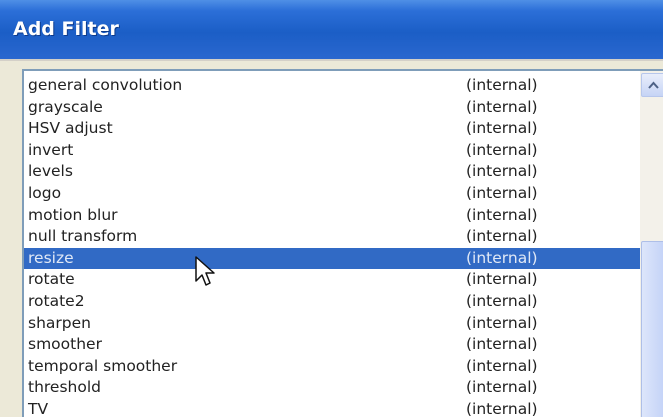  I want to click on filter-list-item: logo (internal), so click(332, 194).